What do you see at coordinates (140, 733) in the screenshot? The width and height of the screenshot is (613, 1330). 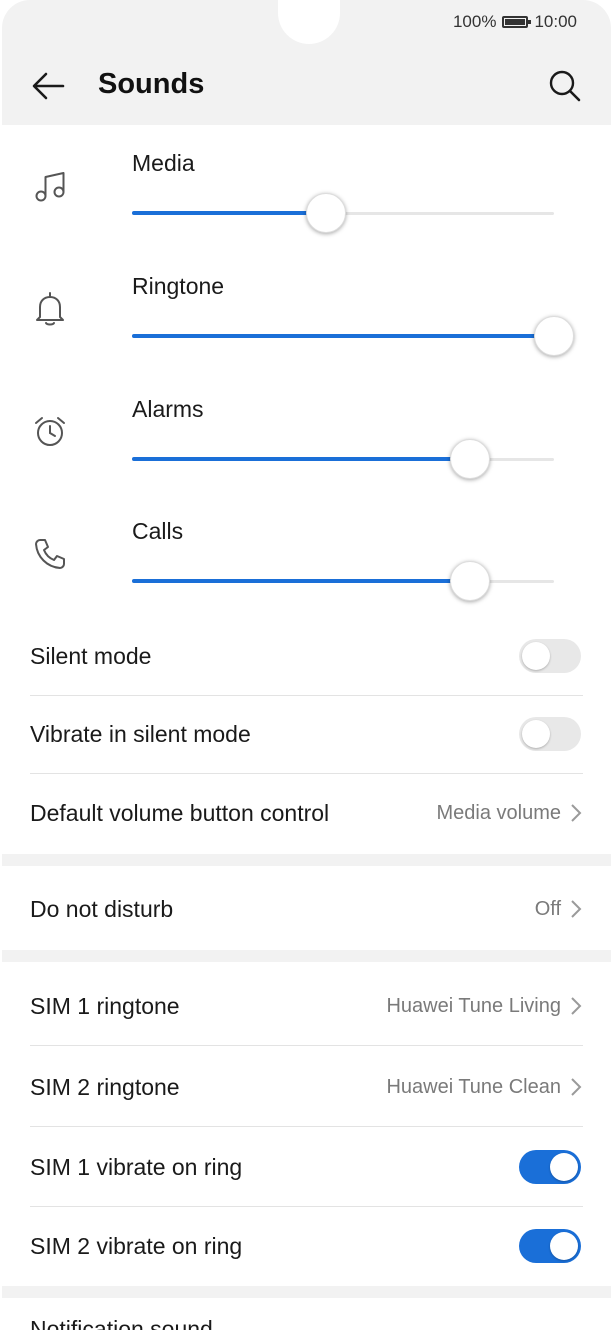 I see `vibrate-silent-label: Vibrate in silent mode` at bounding box center [140, 733].